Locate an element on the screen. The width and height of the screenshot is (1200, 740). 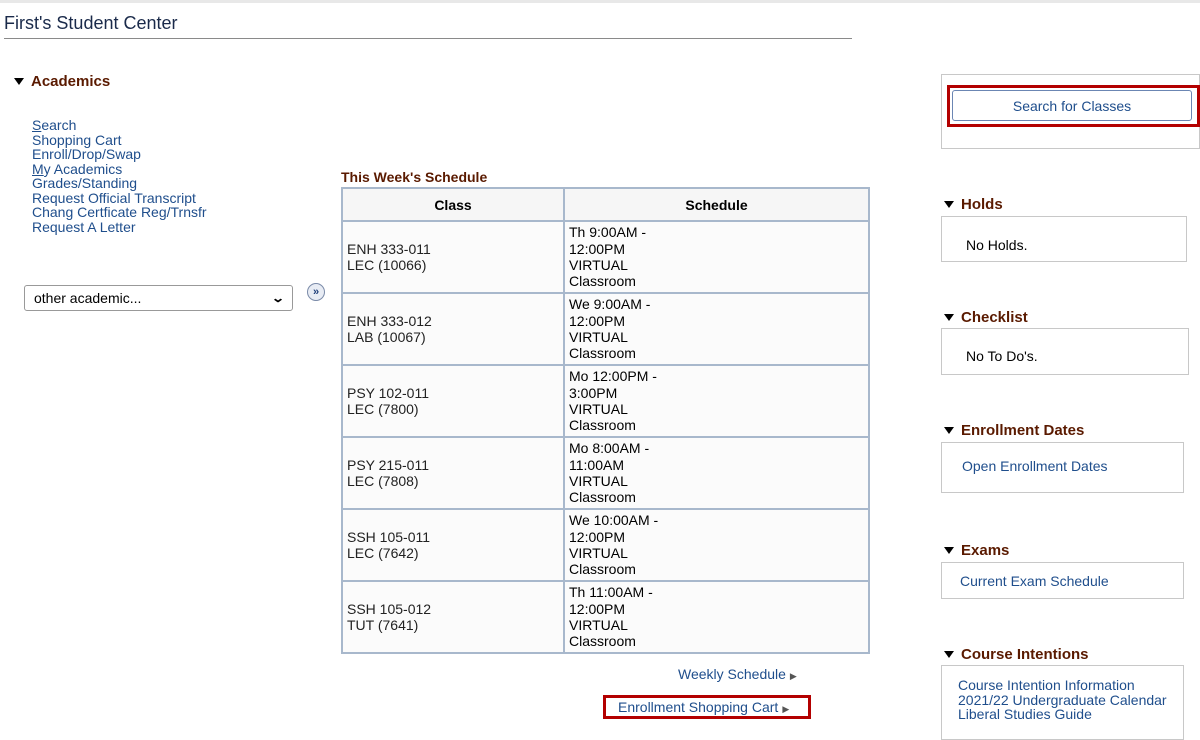
academics-link-request-official-transcript: Request Official Transcript is located at coordinates (119, 198).